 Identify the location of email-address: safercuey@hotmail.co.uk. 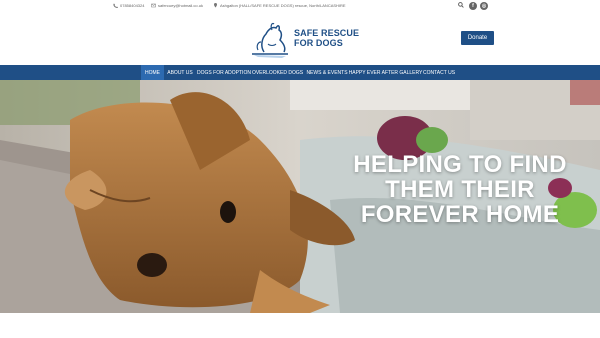
(180, 5).